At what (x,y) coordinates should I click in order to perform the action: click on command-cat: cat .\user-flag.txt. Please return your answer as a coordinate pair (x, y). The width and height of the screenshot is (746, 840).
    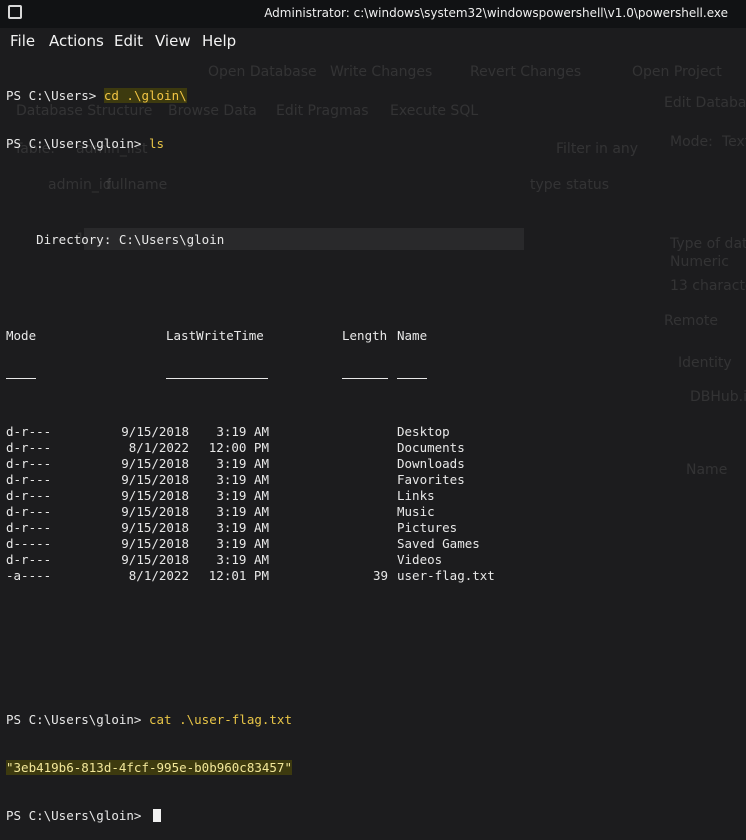
    Looking at the image, I should click on (220, 719).